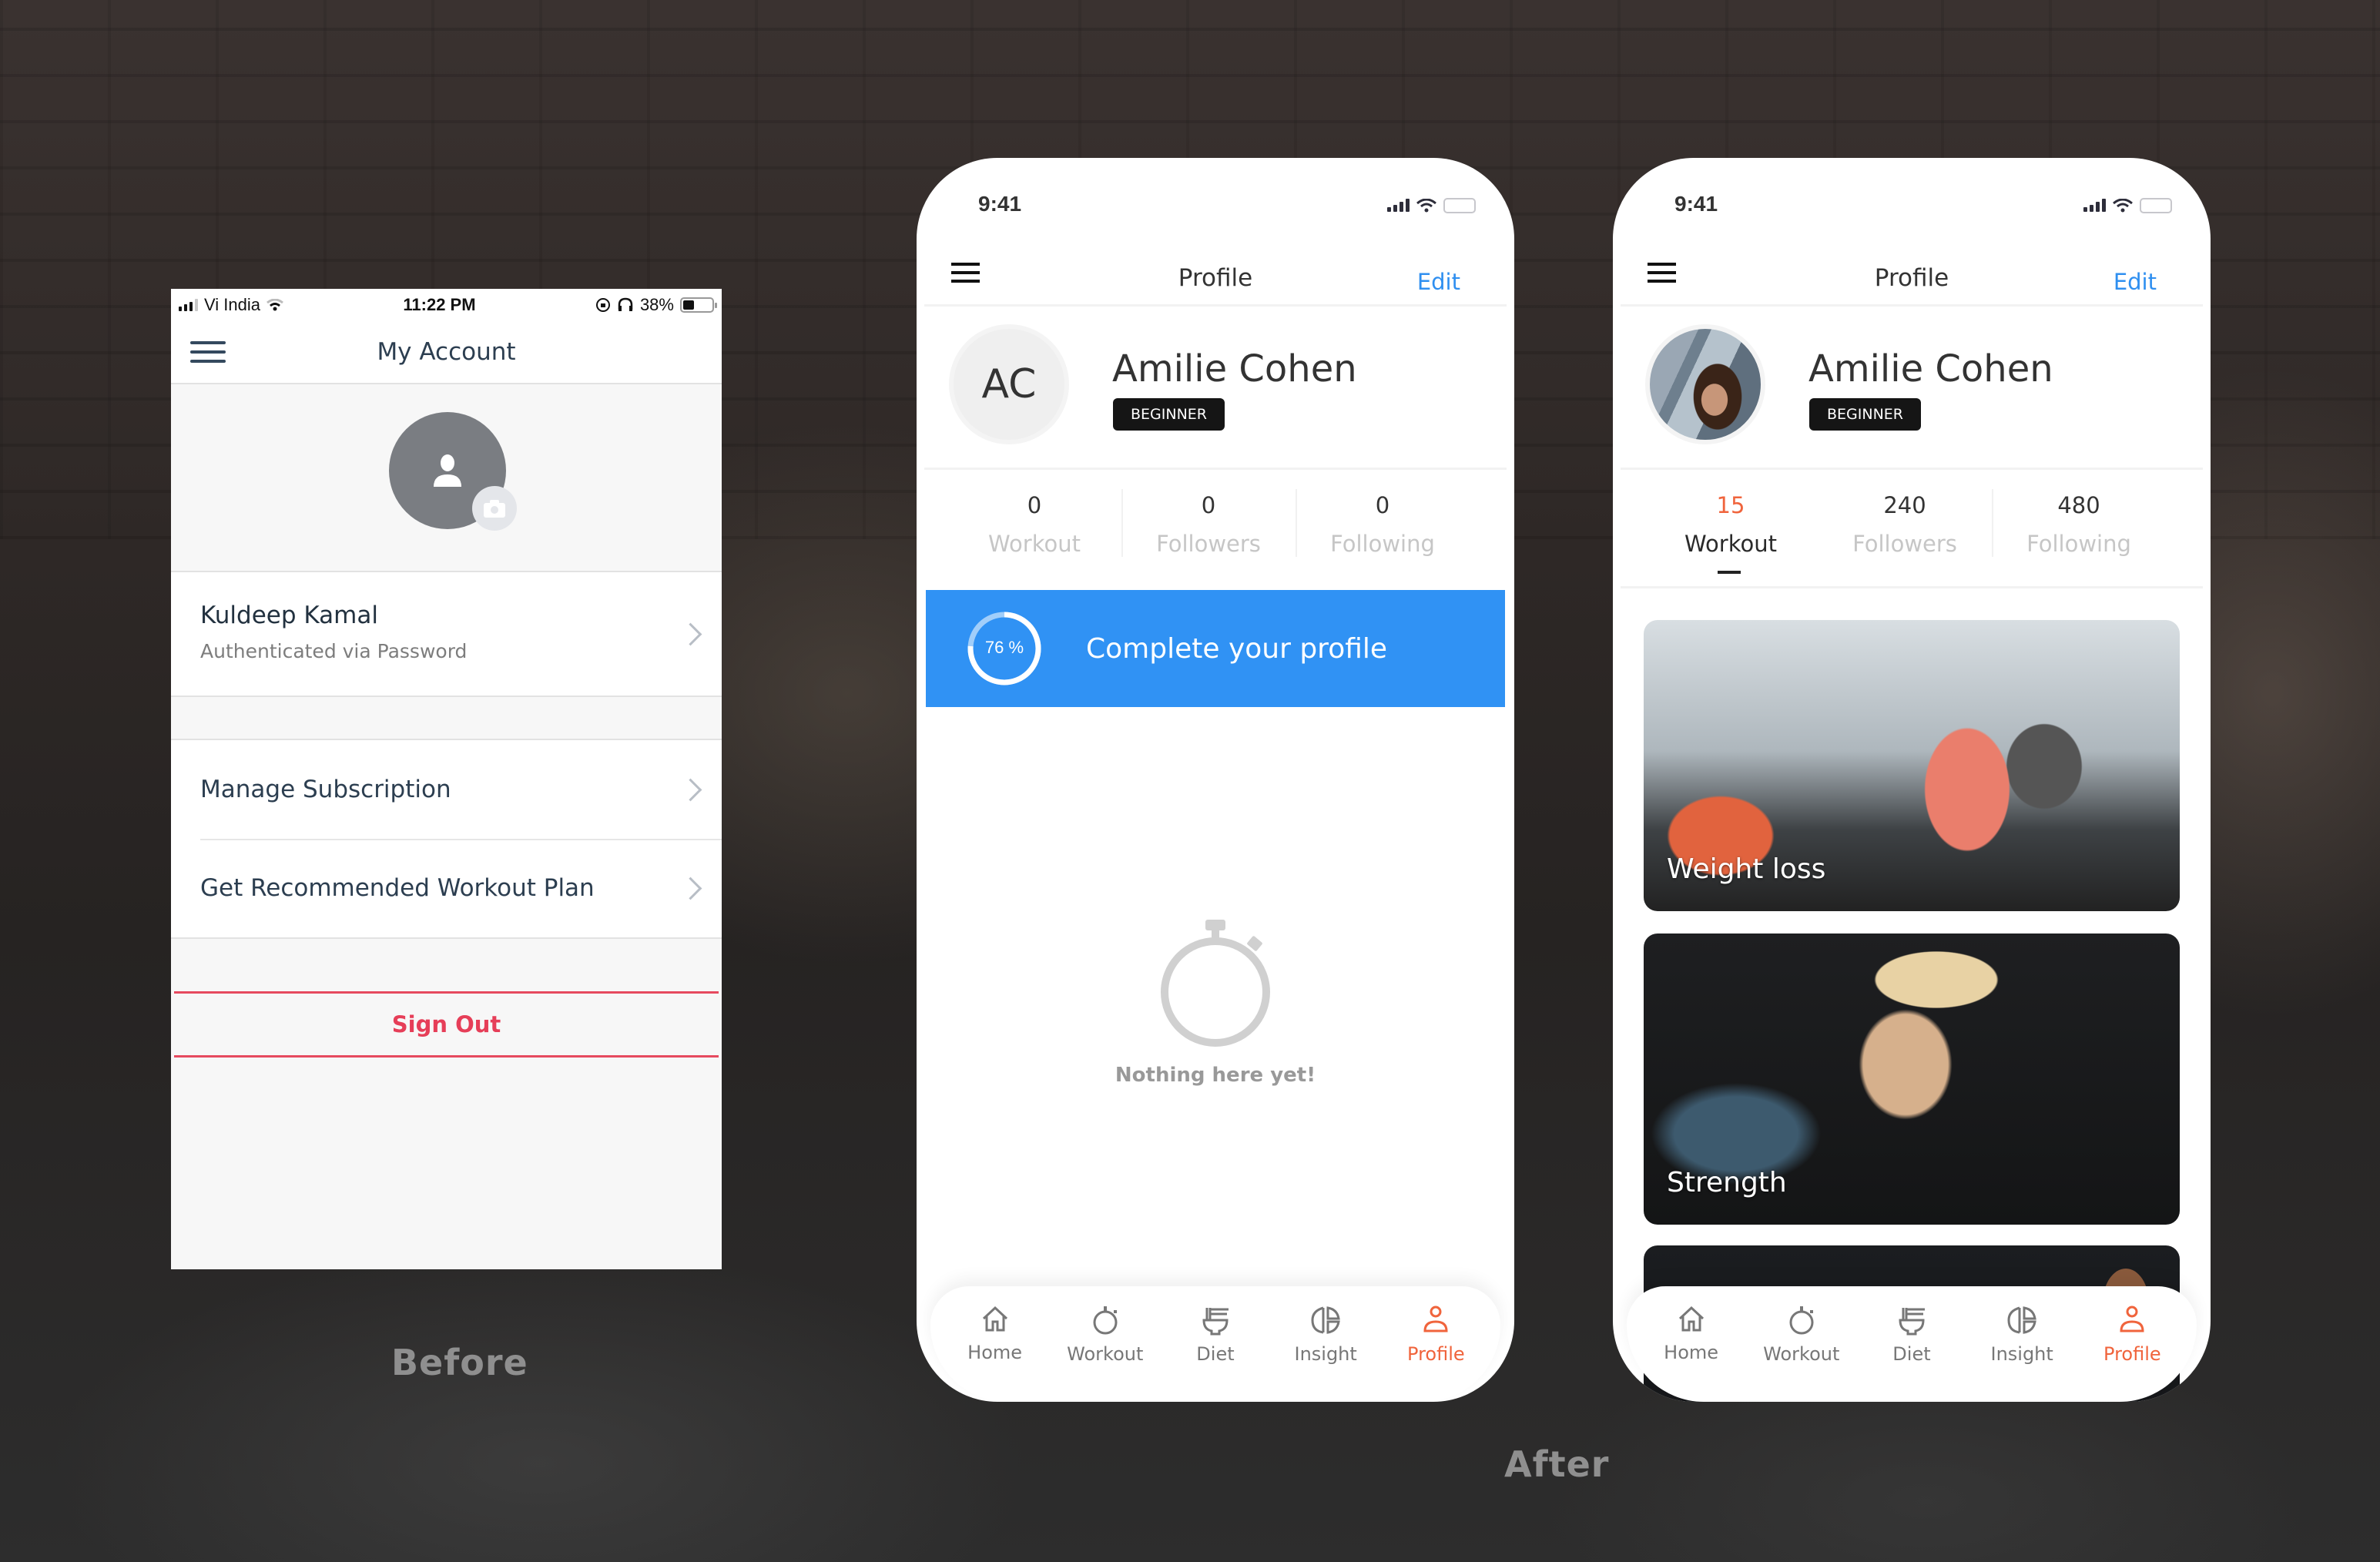 The width and height of the screenshot is (2380, 1562). Describe the element at coordinates (274, 305) in the screenshot. I see `wifi-icon` at that location.